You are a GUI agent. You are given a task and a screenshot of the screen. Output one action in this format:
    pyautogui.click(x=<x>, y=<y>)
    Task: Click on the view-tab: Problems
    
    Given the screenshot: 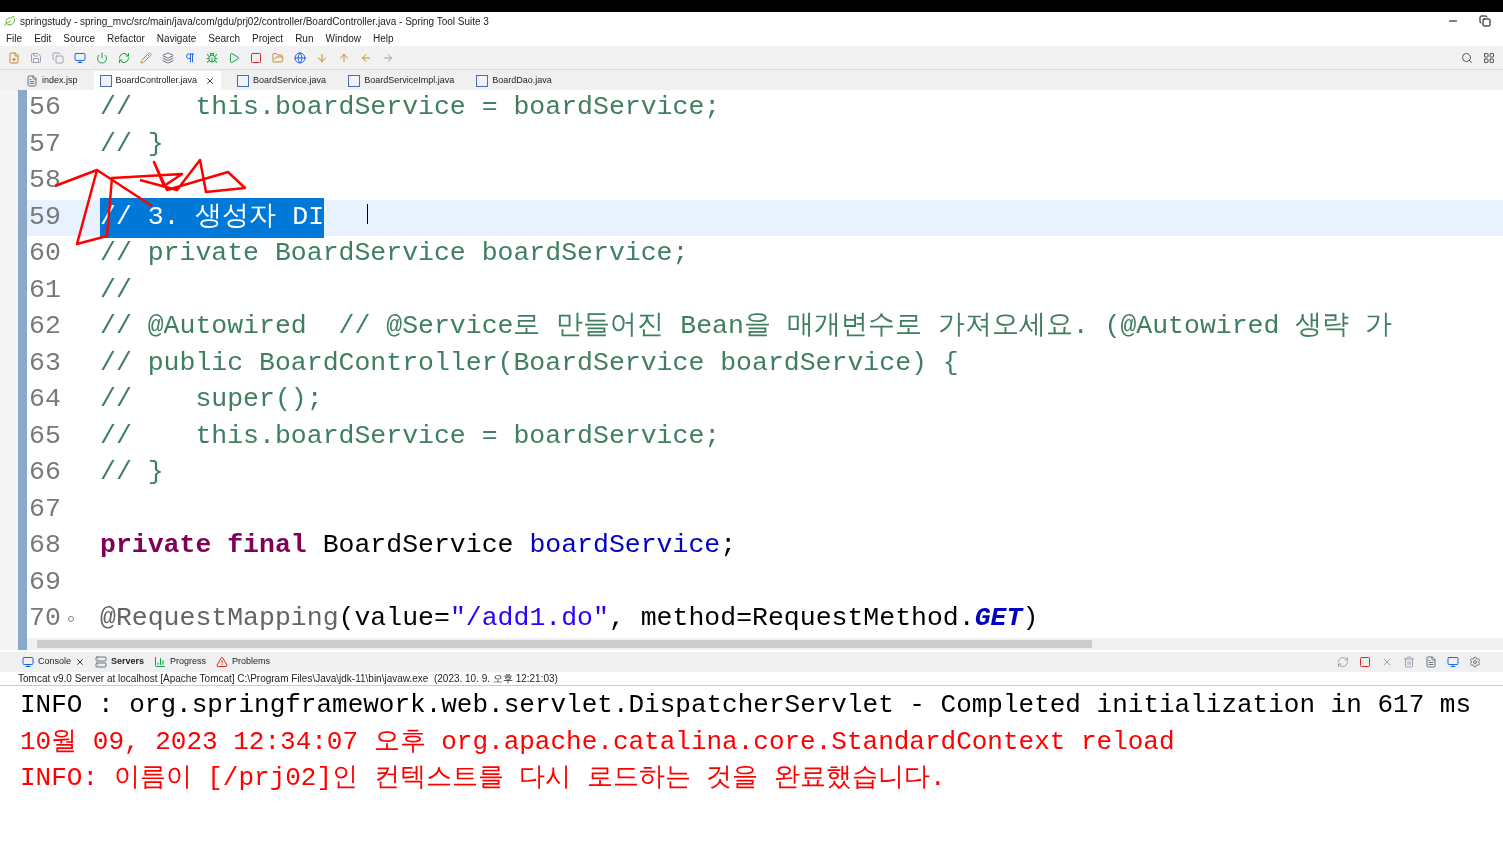 What is the action you would take?
    pyautogui.click(x=243, y=662)
    